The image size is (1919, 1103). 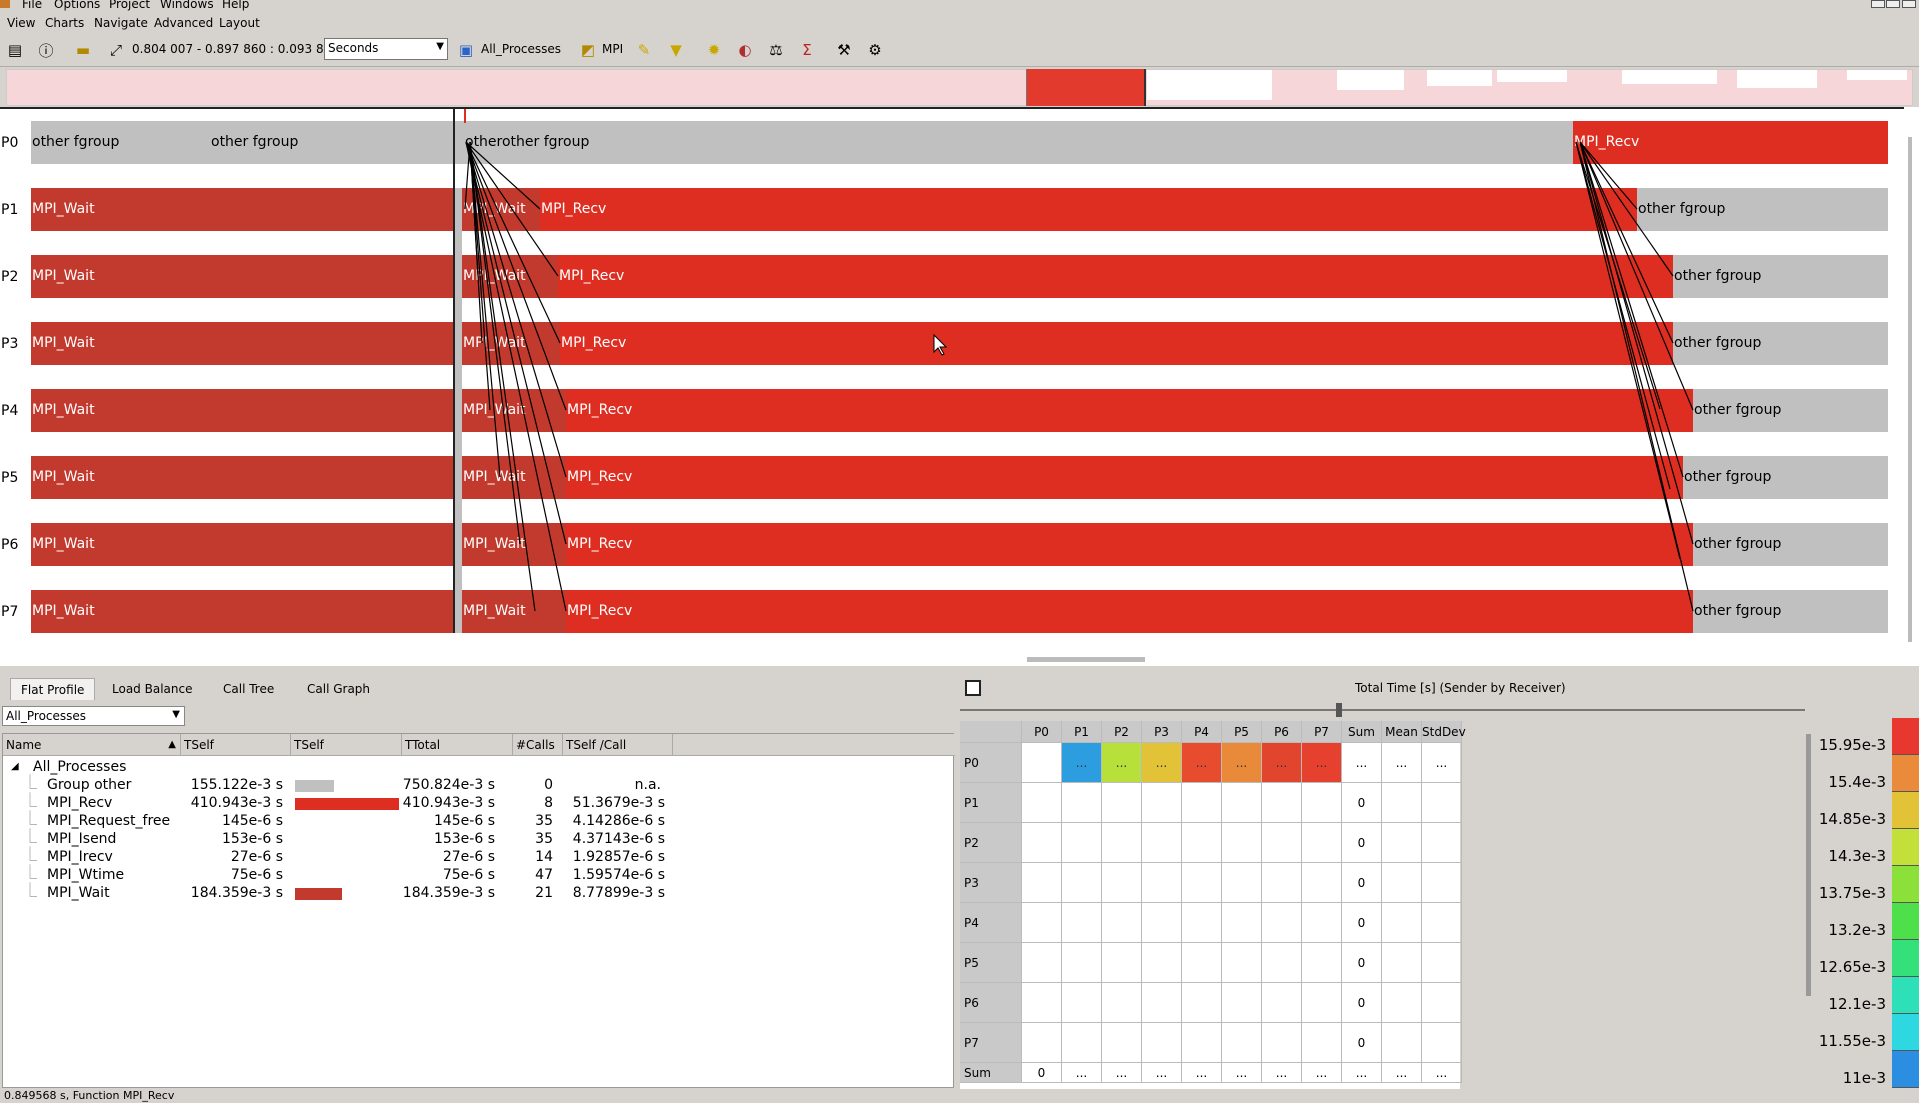 I want to click on menu-help: Help, so click(x=235, y=5).